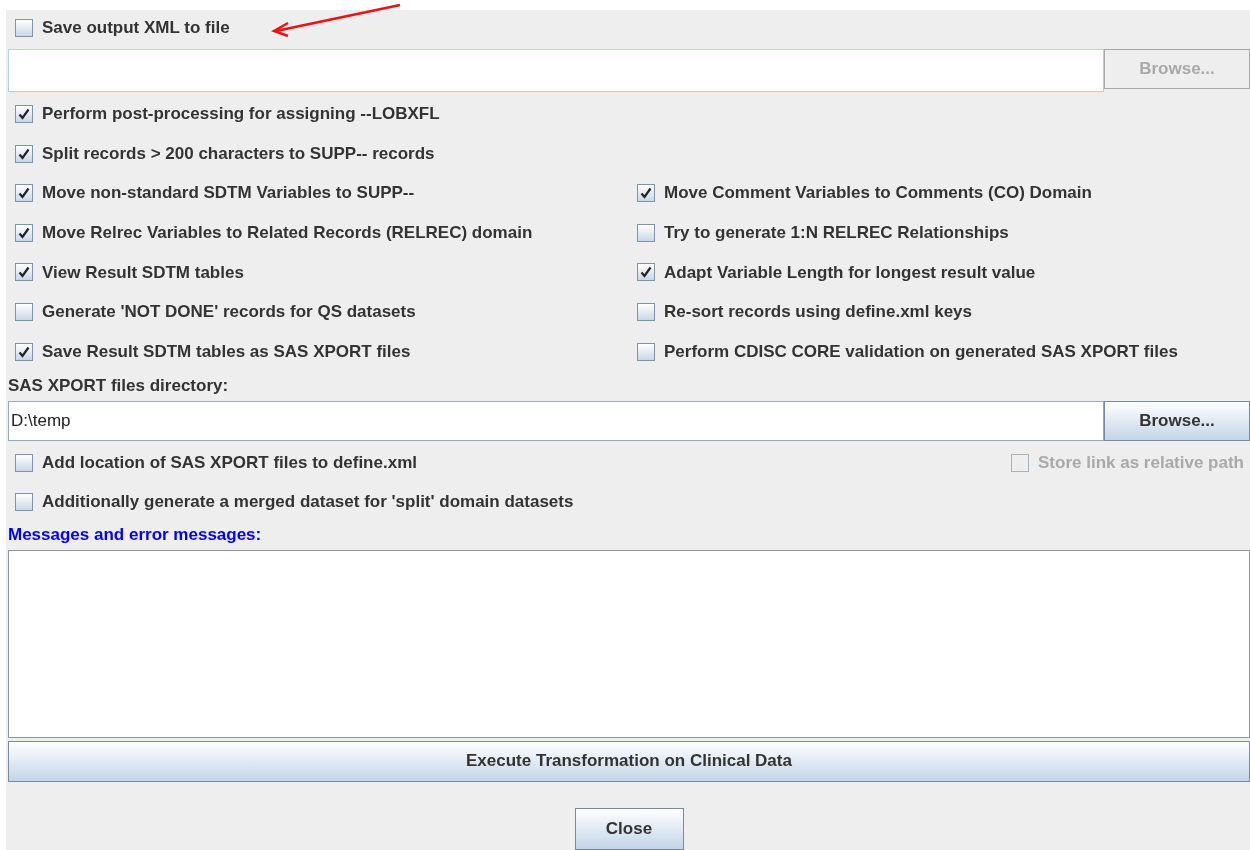 This screenshot has height=850, width=1250. Describe the element at coordinates (287, 233) in the screenshot. I see `checkbox-label: Move Relrec Variables to Related Records (RELREC) domain` at that location.